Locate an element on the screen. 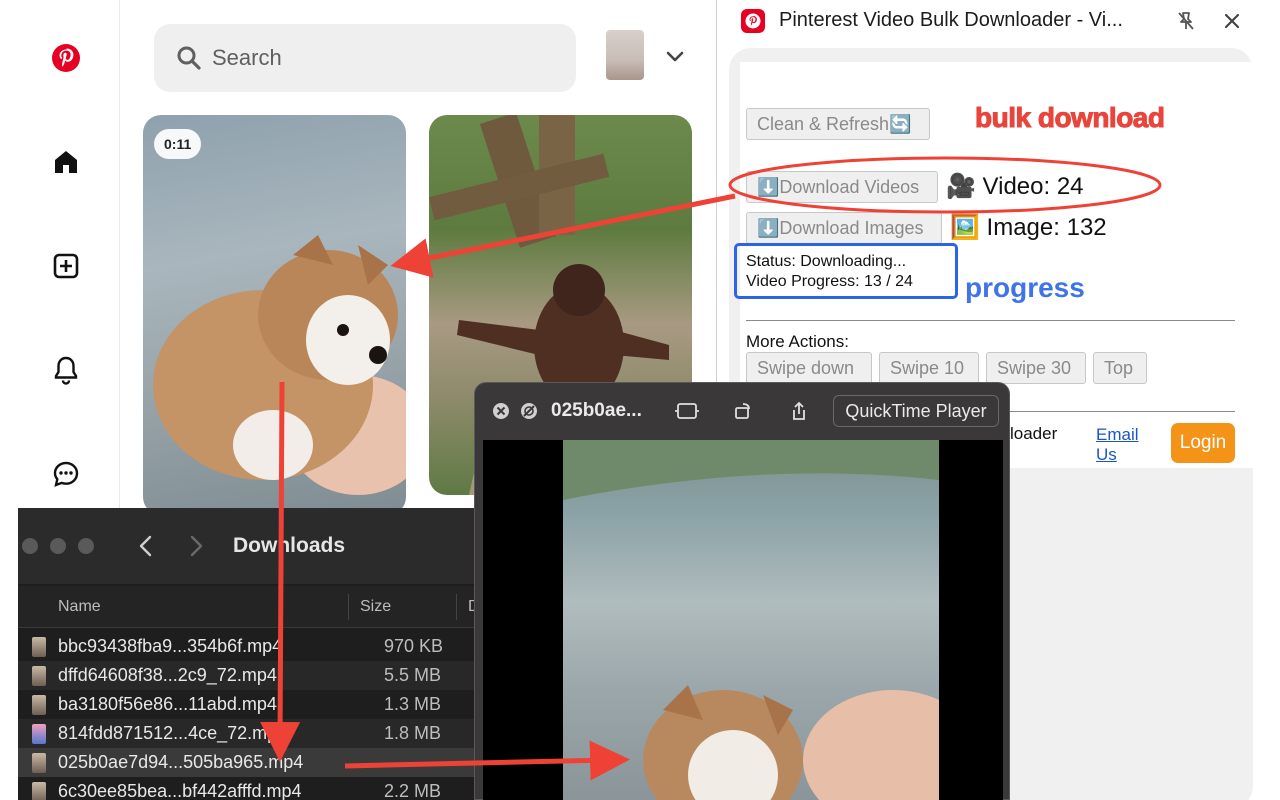 The image size is (1280, 800). video-frame is located at coordinates (751, 620).